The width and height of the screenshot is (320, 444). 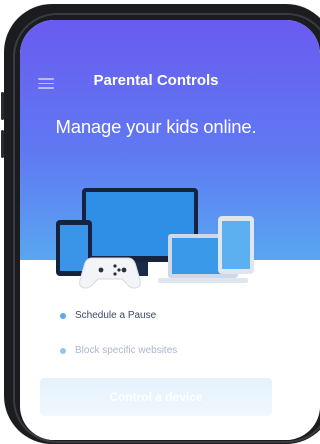 What do you see at coordinates (110, 273) in the screenshot?
I see `game-controller-icon` at bounding box center [110, 273].